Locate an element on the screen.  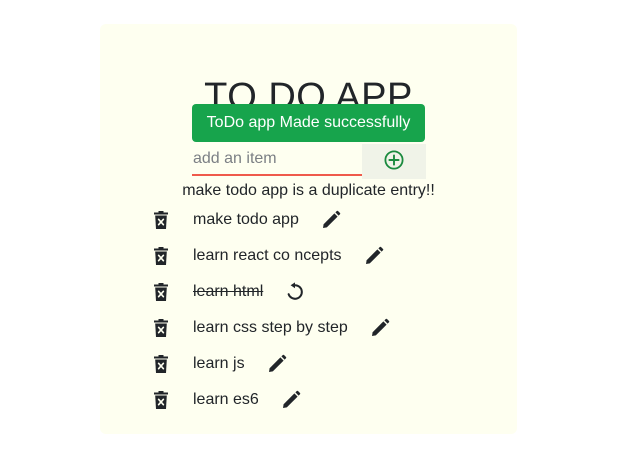
todo-item: learn es6 is located at coordinates (271, 400).